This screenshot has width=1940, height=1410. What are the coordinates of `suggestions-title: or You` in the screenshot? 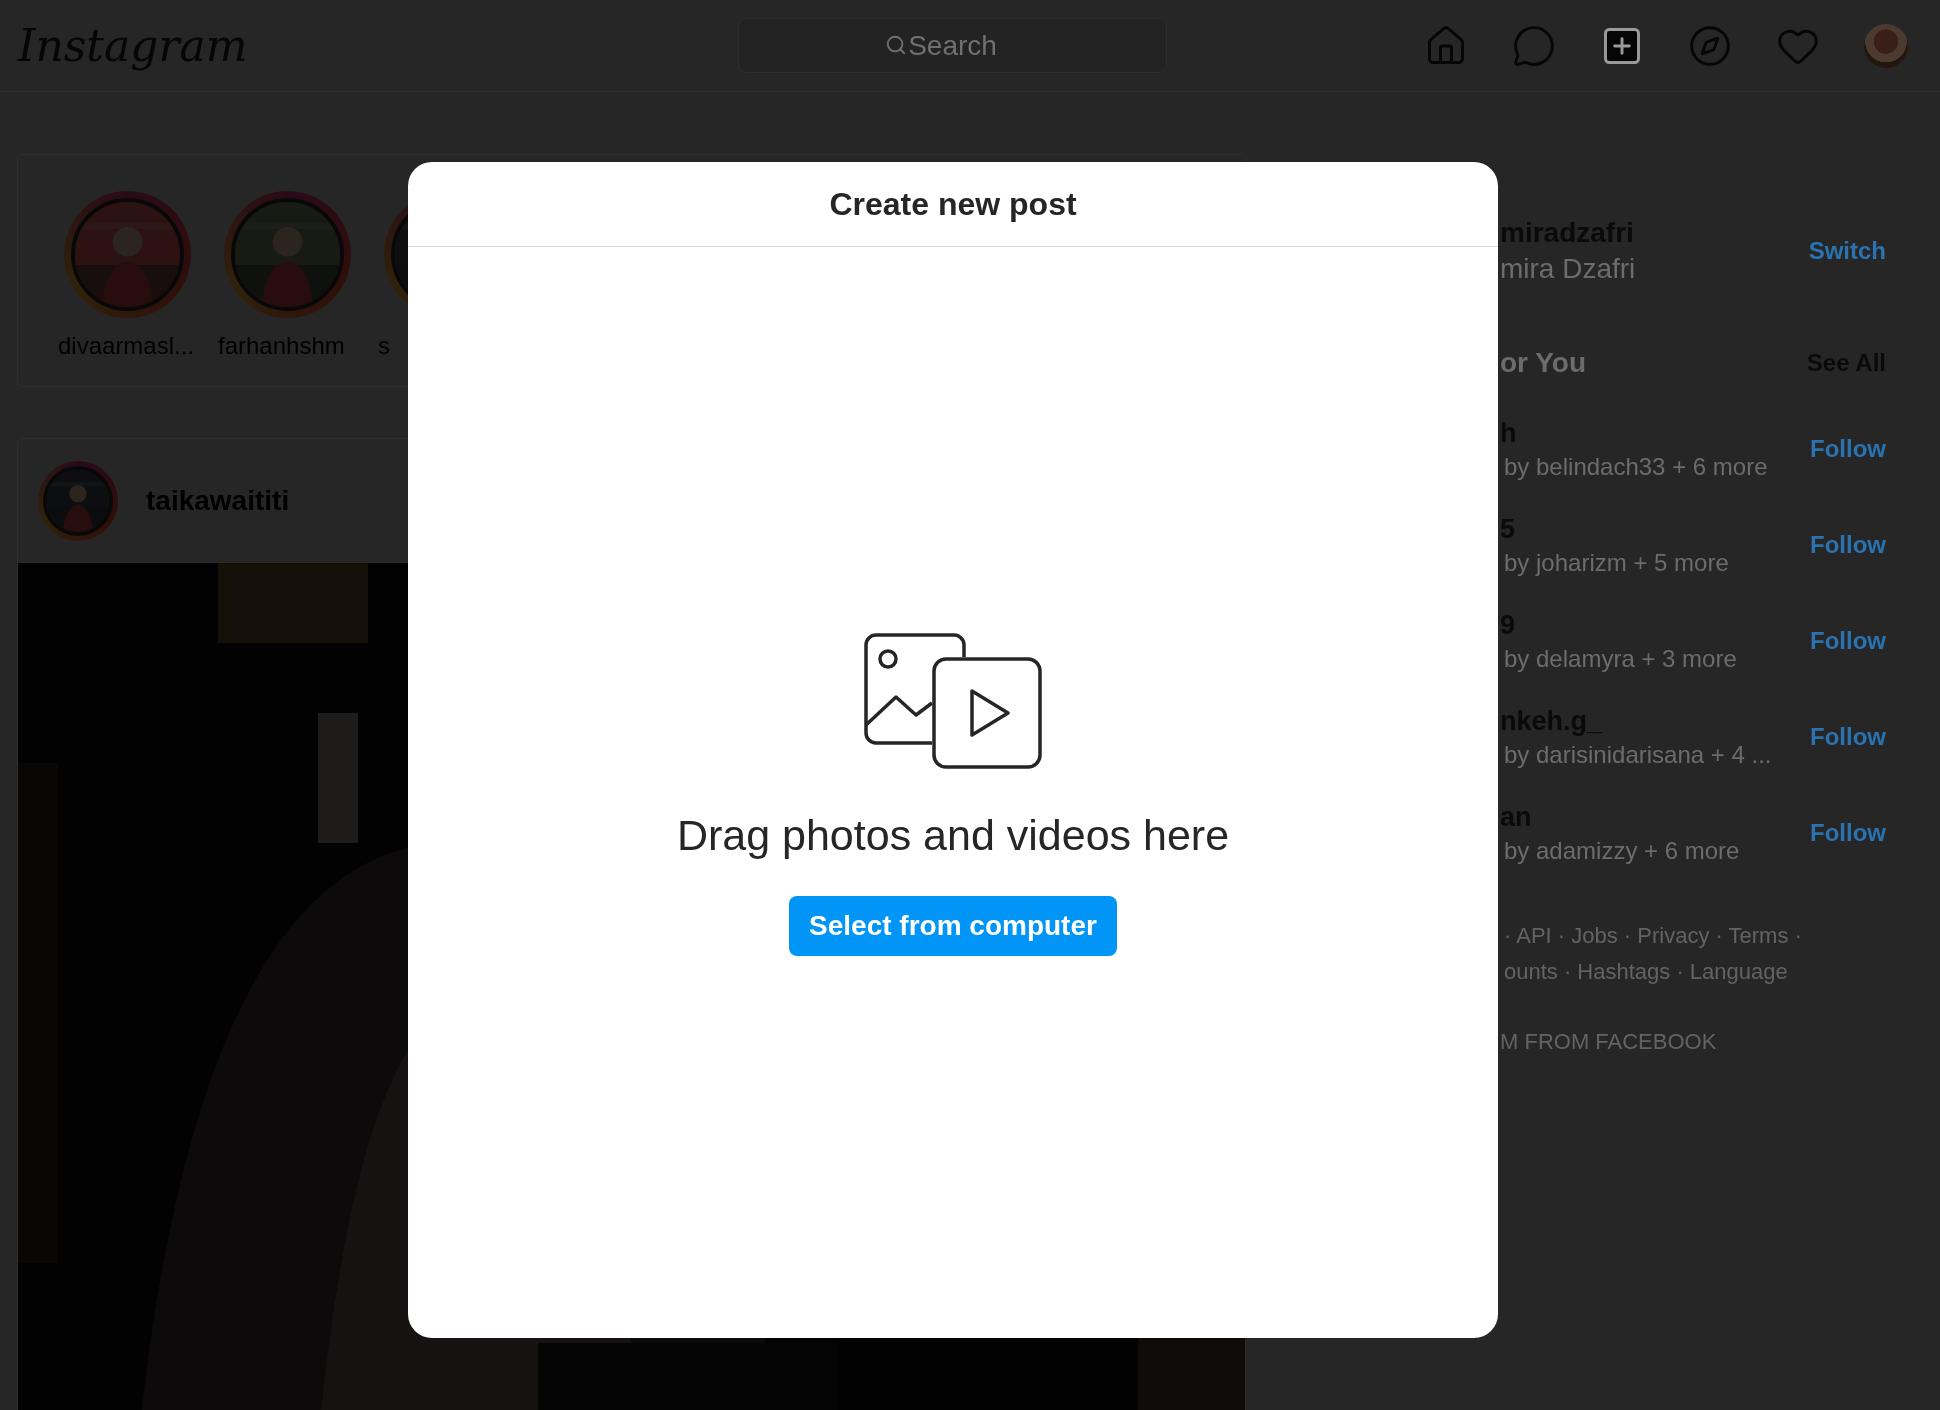 It's located at (1543, 363).